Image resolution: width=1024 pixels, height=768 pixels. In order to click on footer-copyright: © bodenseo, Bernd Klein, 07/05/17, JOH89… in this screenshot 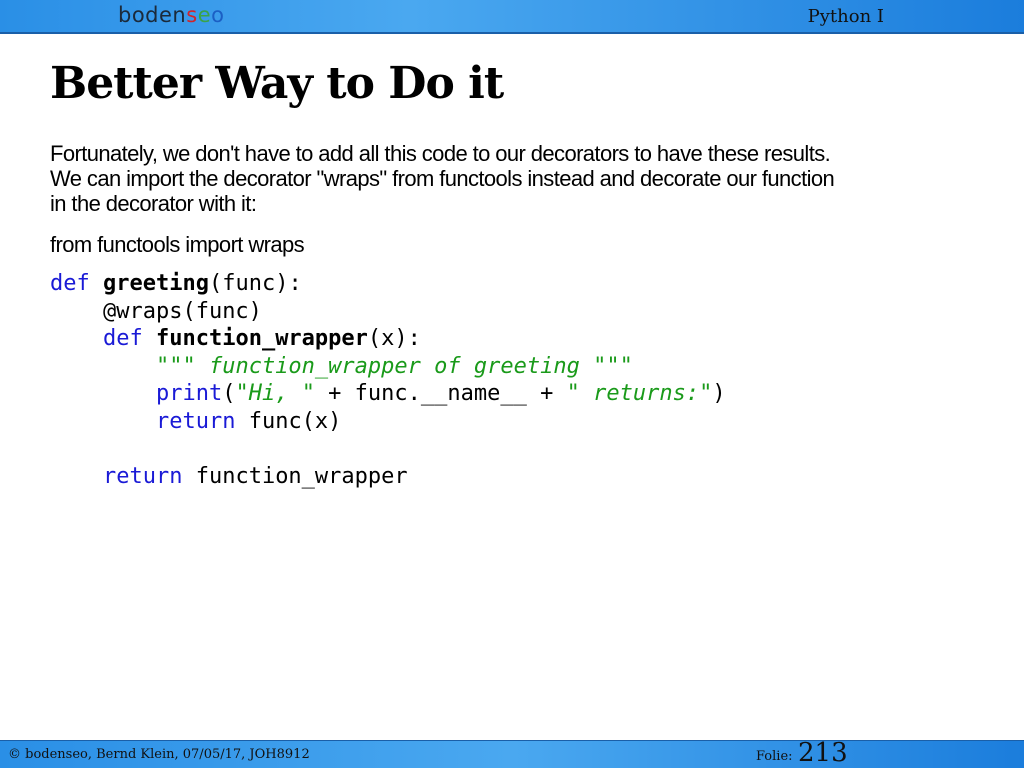, I will do `click(159, 754)`.